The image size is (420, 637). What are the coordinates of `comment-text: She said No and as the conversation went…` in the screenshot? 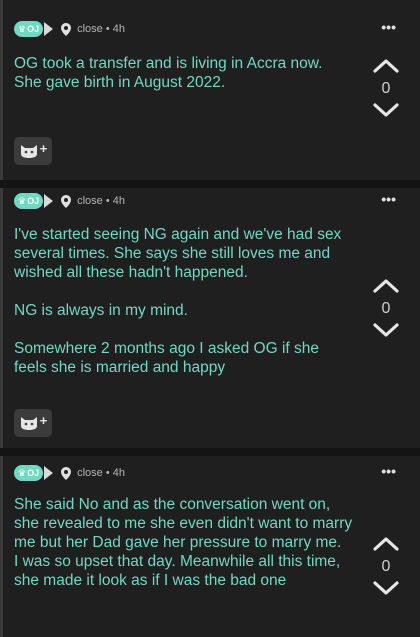 It's located at (183, 542).